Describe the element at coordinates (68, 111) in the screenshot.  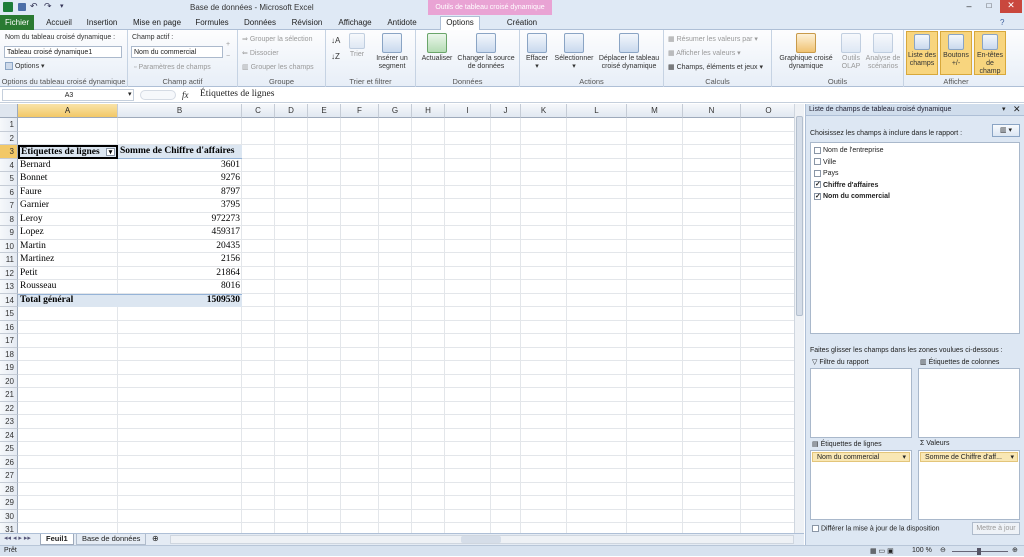
I see `column-header: A` at that location.